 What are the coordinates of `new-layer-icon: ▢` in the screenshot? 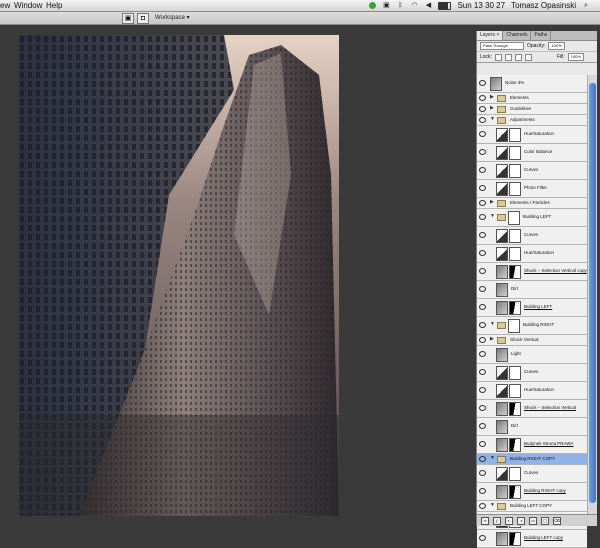 It's located at (545, 520).